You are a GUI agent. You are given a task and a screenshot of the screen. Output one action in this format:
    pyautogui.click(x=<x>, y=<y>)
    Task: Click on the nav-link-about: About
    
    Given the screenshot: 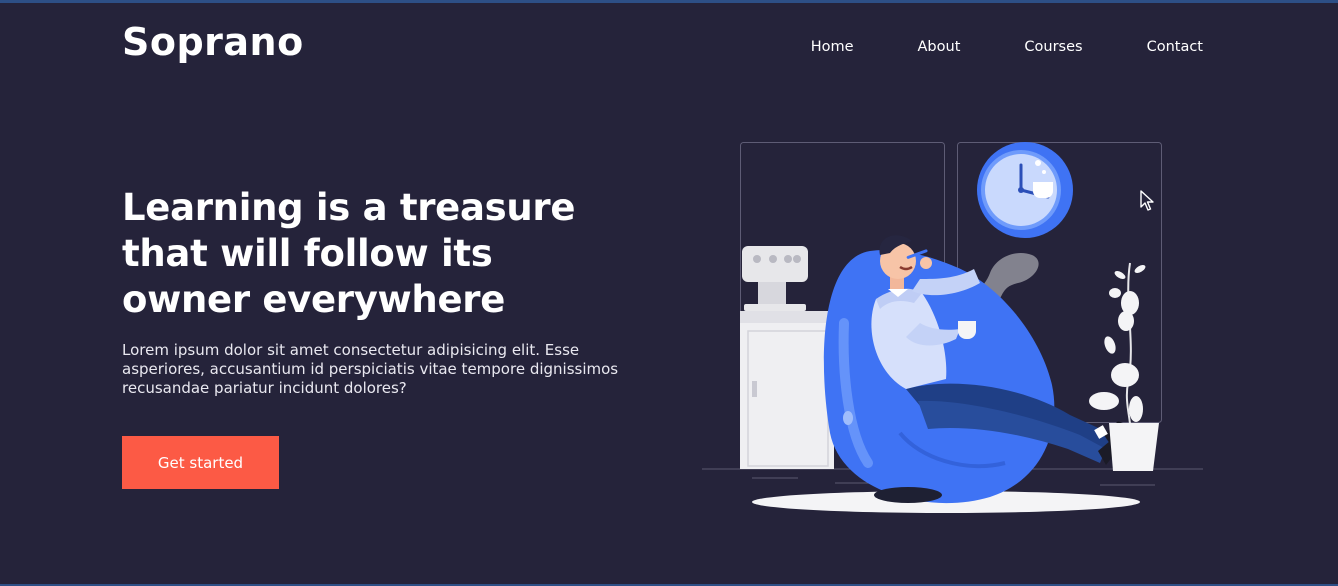 What is the action you would take?
    pyautogui.click(x=939, y=47)
    